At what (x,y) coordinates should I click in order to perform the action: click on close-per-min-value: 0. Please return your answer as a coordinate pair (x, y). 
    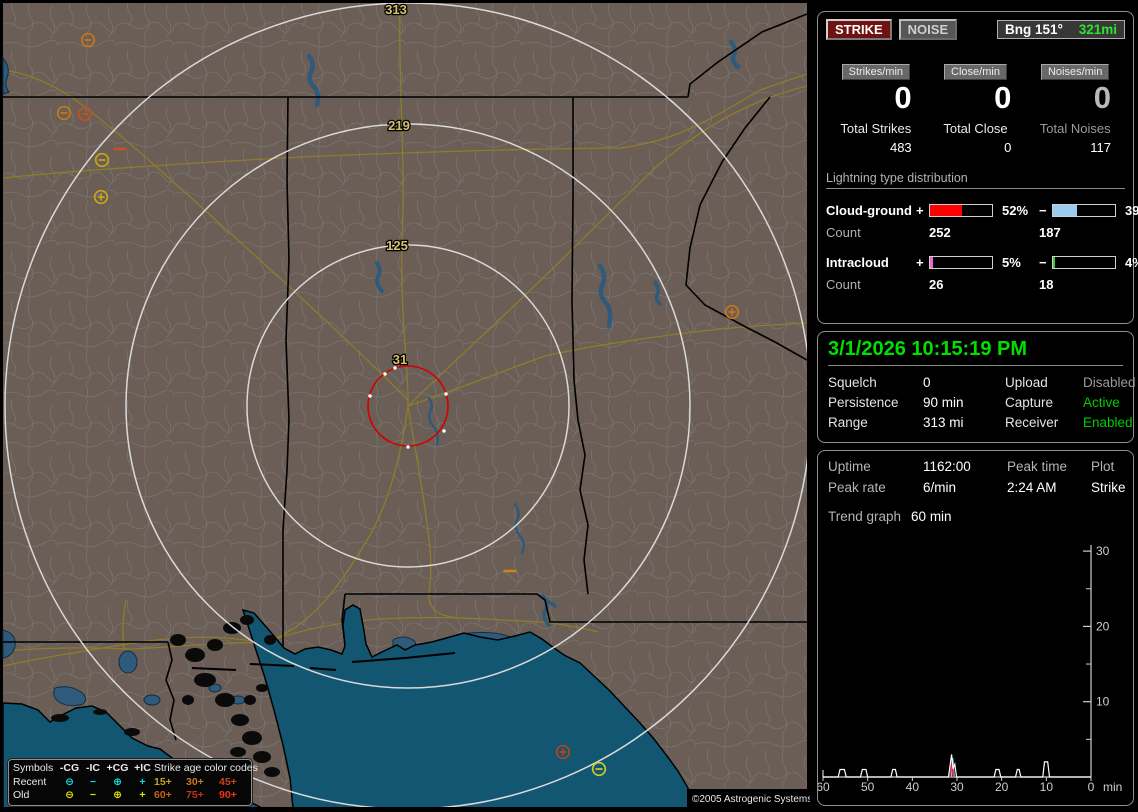
    Looking at the image, I should click on (1003, 97).